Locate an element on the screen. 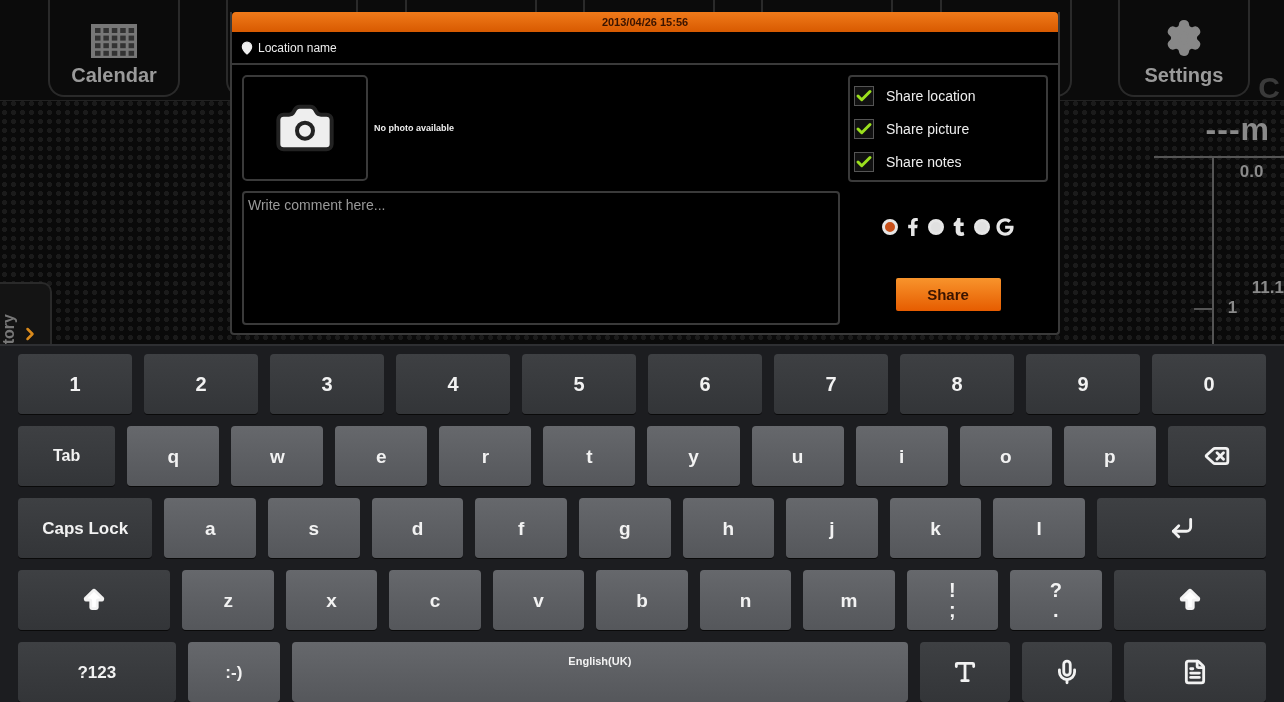  menu-key is located at coordinates (1195, 672).